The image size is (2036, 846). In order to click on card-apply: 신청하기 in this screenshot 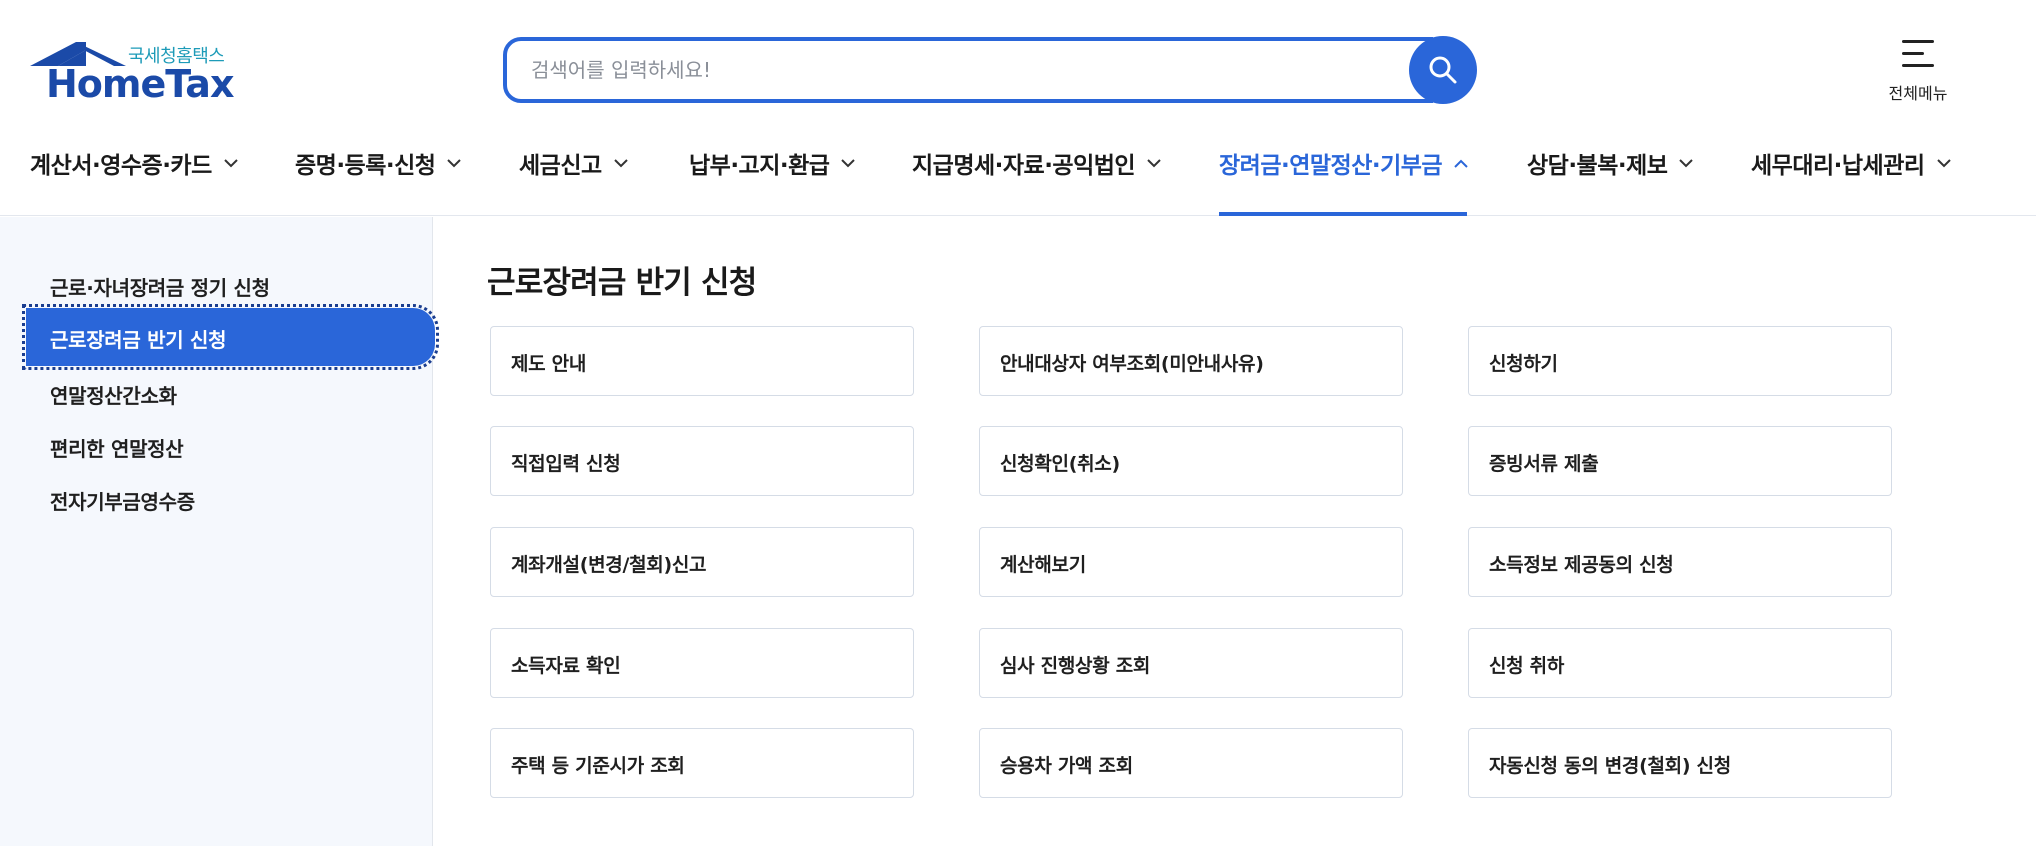, I will do `click(1680, 361)`.